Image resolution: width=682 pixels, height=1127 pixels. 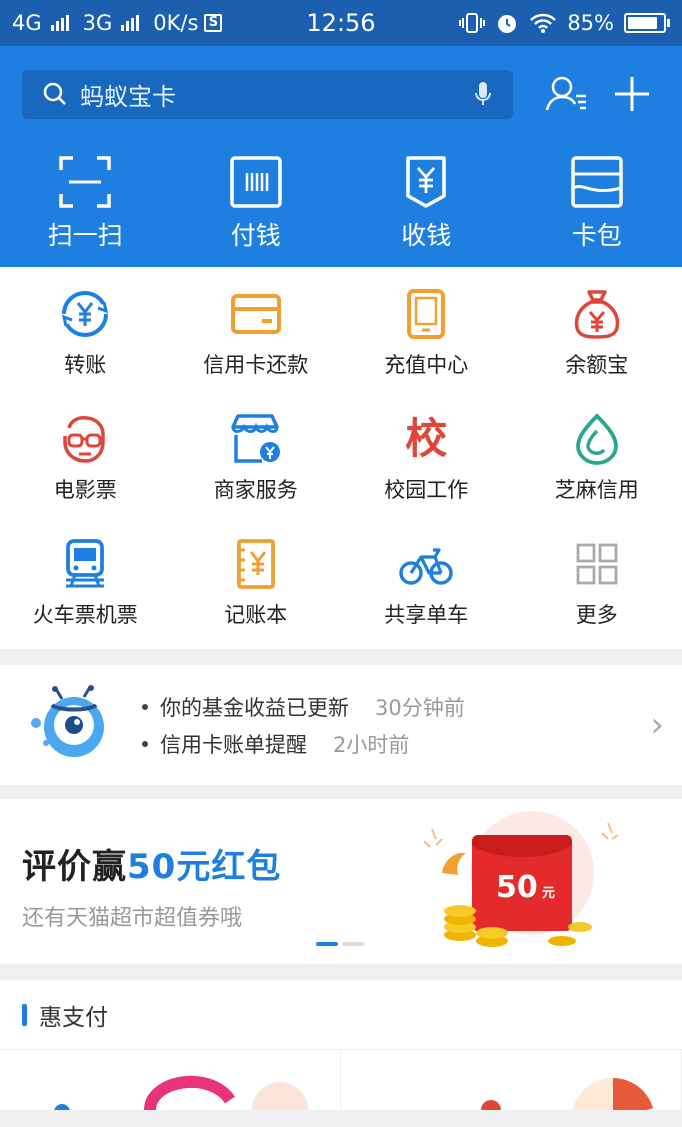 What do you see at coordinates (657, 725) in the screenshot?
I see `chevron-right-icon: ›` at bounding box center [657, 725].